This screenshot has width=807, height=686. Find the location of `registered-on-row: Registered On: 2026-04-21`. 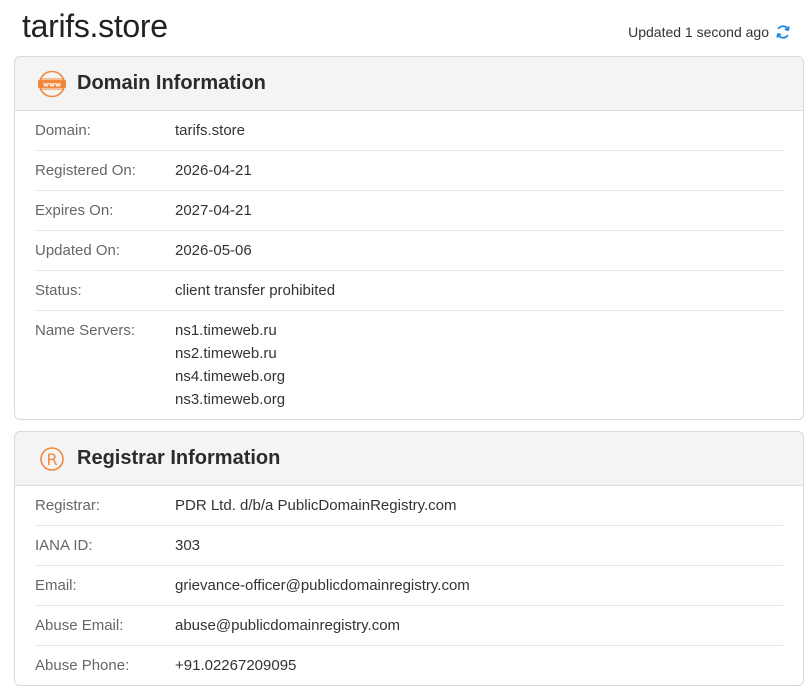

registered-on-row: Registered On: 2026-04-21 is located at coordinates (409, 171).